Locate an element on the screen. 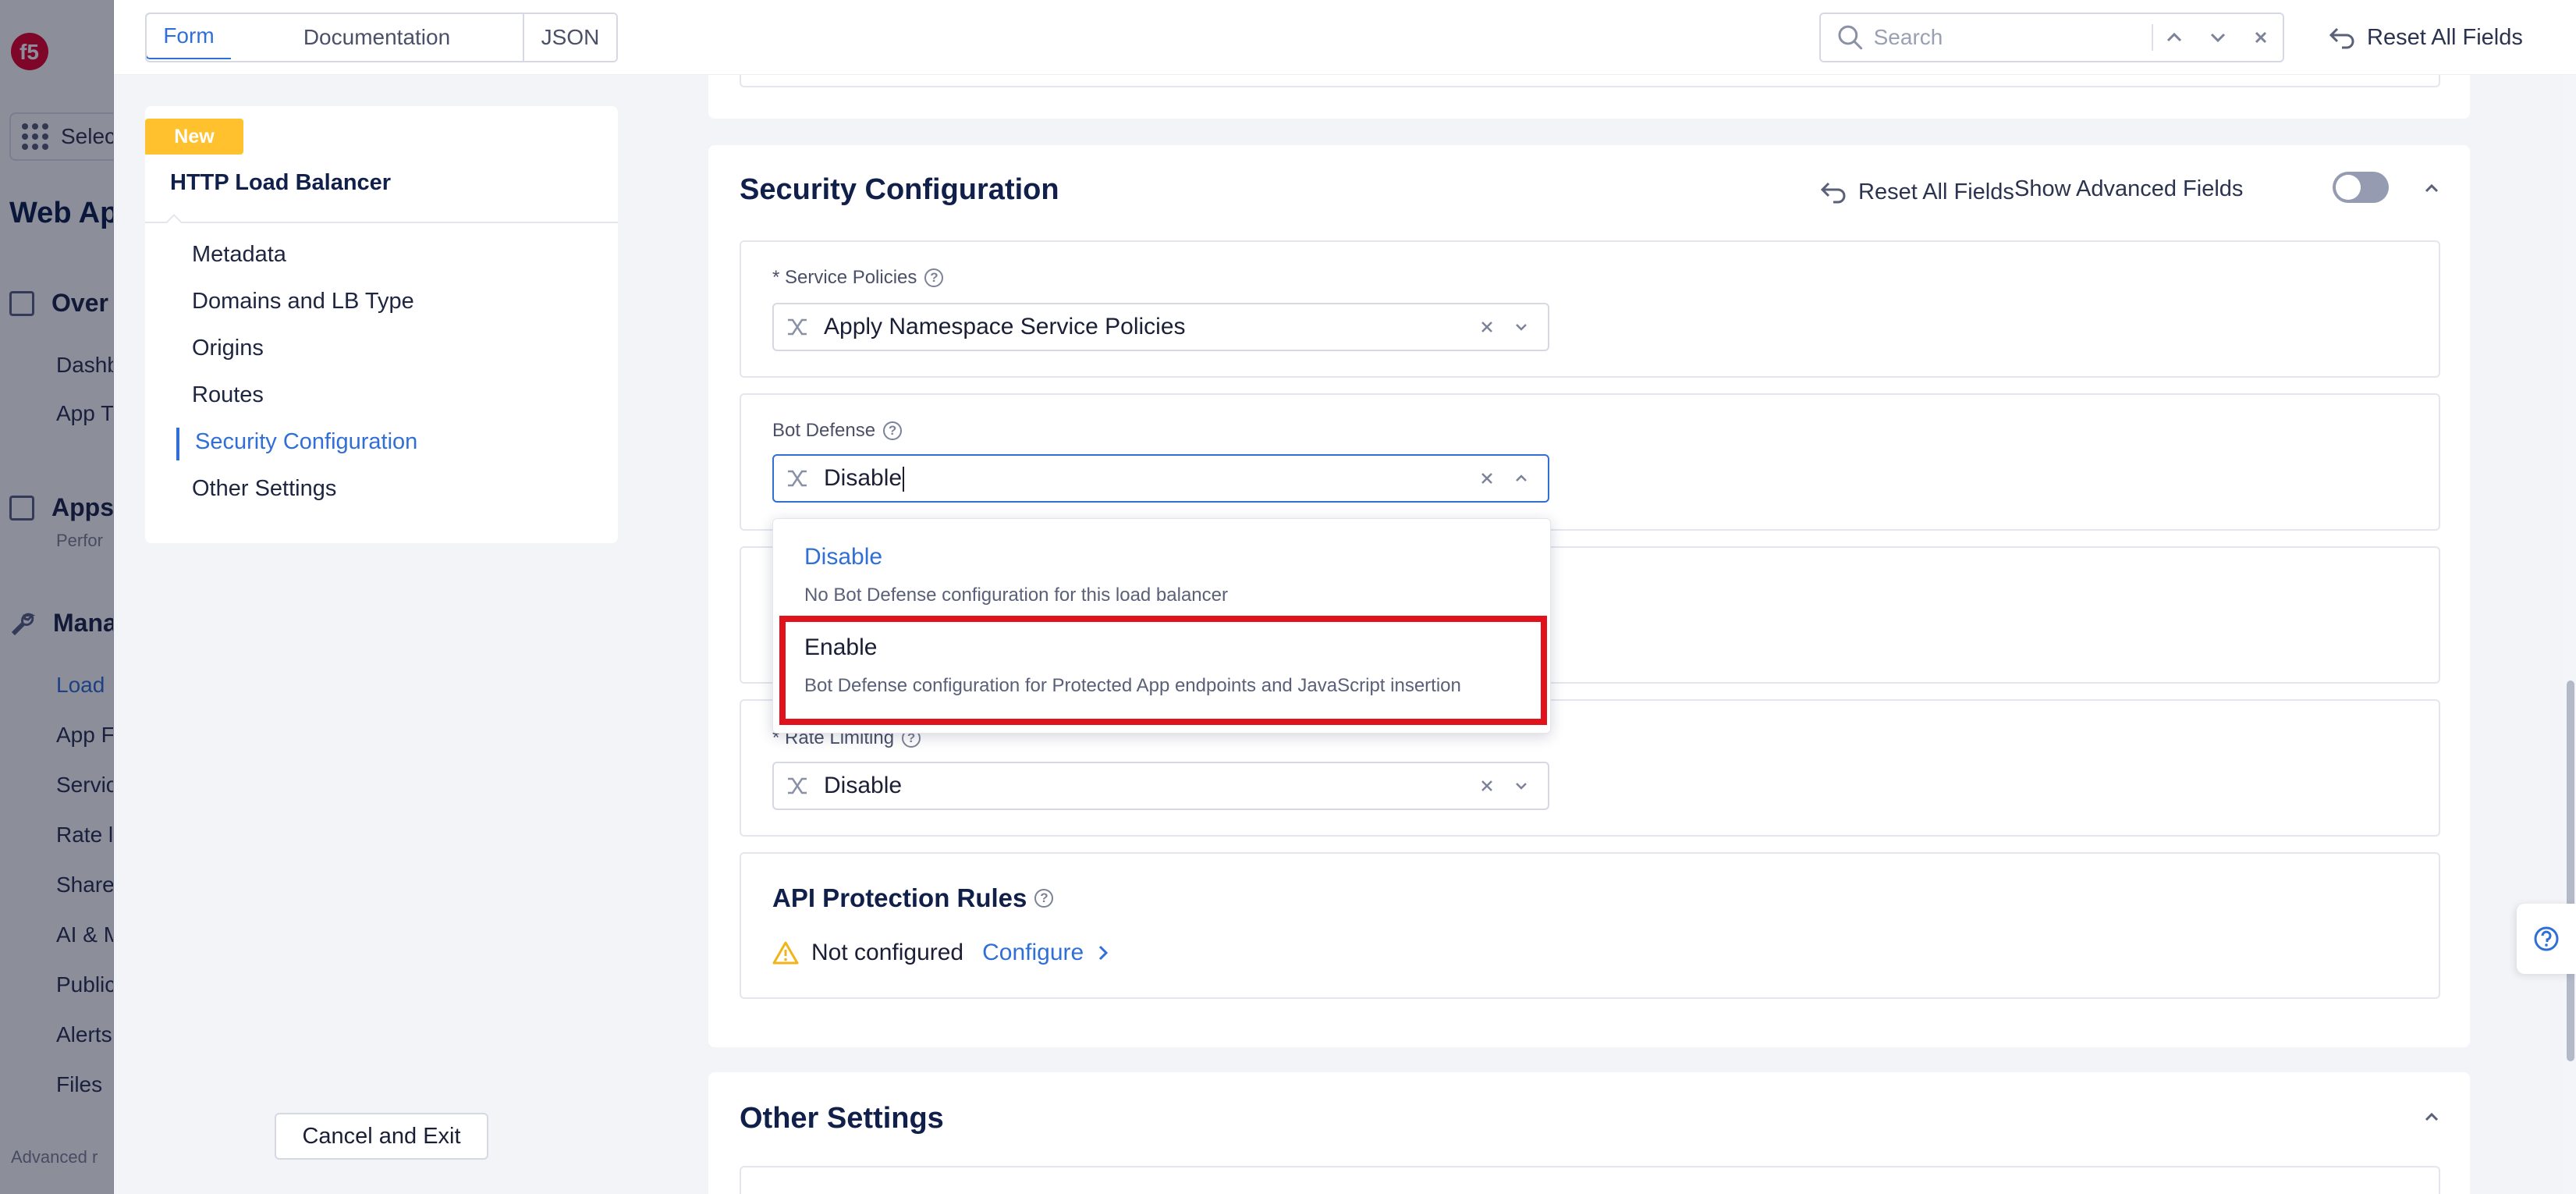 Image resolution: width=2576 pixels, height=1194 pixels. toc-item-other-settings: Other Settings is located at coordinates (264, 489).